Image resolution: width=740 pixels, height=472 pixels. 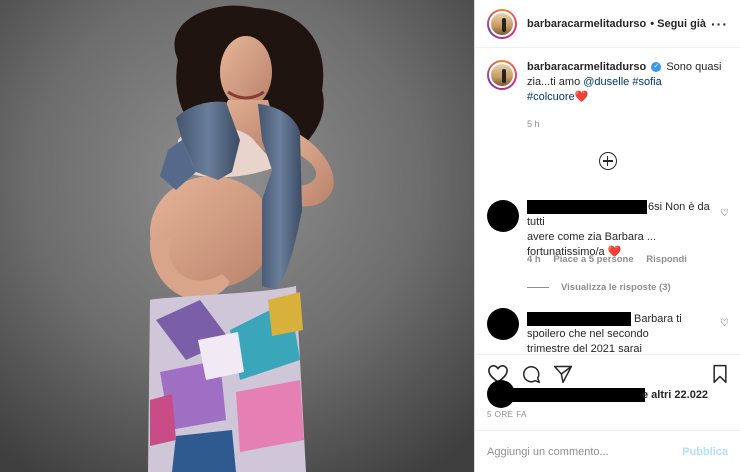 What do you see at coordinates (502, 23) in the screenshot?
I see `avatar` at bounding box center [502, 23].